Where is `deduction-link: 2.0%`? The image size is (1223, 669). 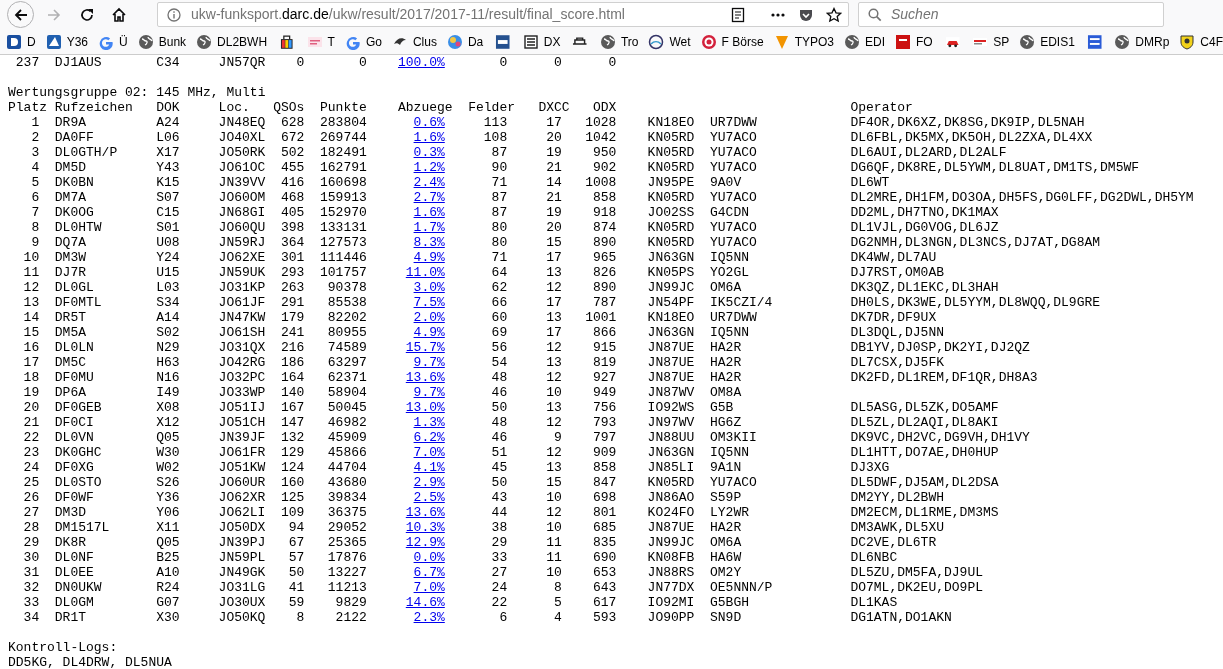 deduction-link: 2.0% is located at coordinates (429, 317).